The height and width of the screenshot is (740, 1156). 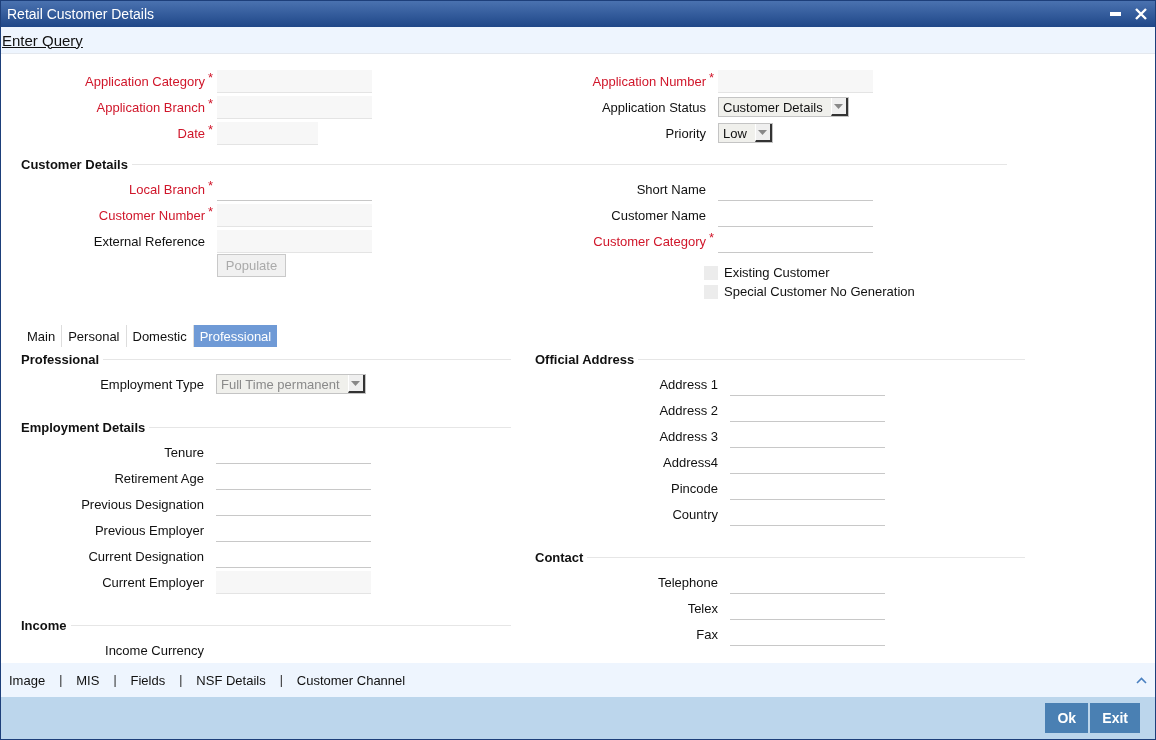 I want to click on footer-link: Fields, so click(x=148, y=680).